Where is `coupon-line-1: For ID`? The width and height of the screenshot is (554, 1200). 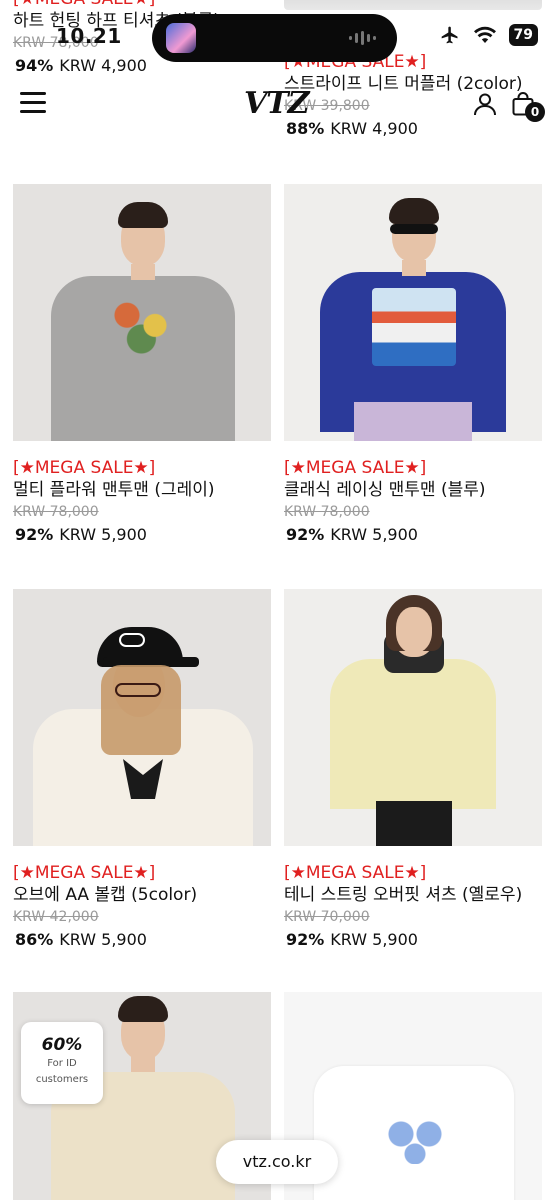
coupon-line-1: For ID is located at coordinates (62, 1063).